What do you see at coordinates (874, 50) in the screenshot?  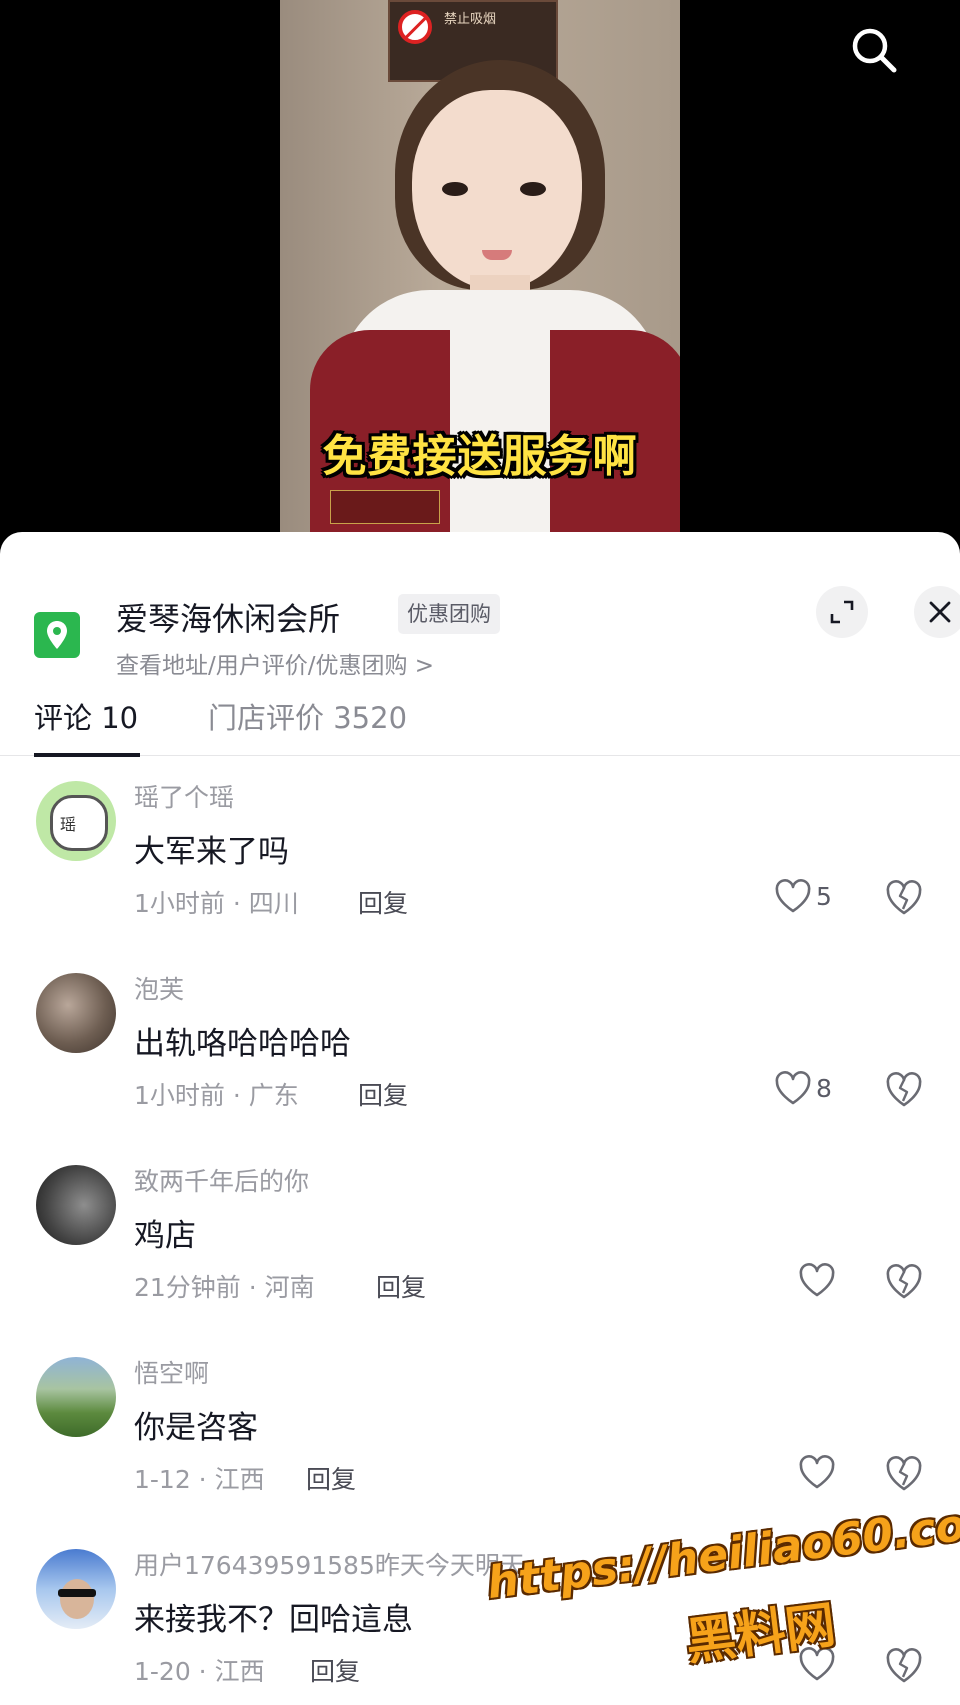 I see `search-icon` at bounding box center [874, 50].